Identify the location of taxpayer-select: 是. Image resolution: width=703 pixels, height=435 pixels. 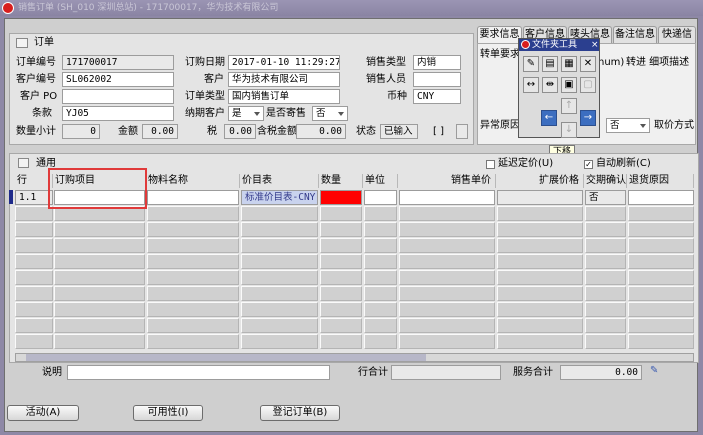
(246, 113).